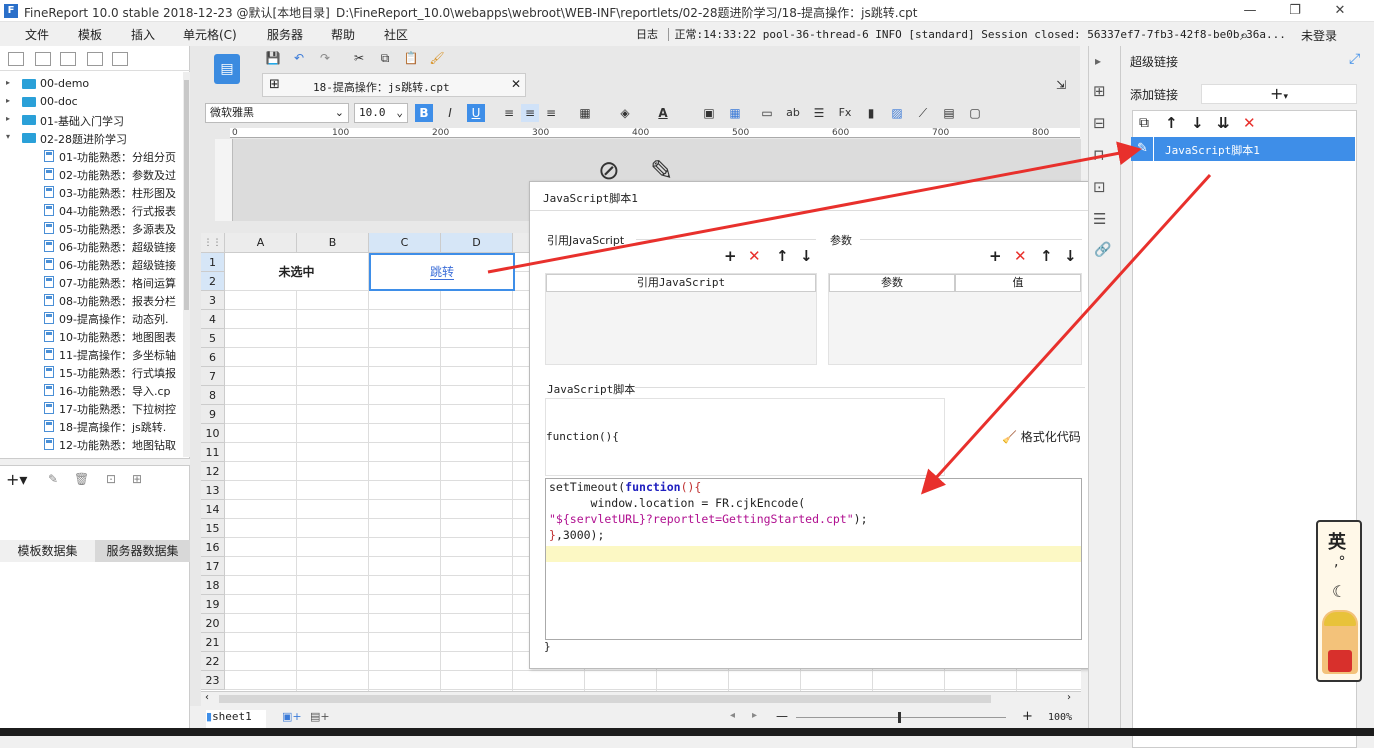 The height and width of the screenshot is (748, 1374). I want to click on moon-icon: ☾, so click(1339, 591).